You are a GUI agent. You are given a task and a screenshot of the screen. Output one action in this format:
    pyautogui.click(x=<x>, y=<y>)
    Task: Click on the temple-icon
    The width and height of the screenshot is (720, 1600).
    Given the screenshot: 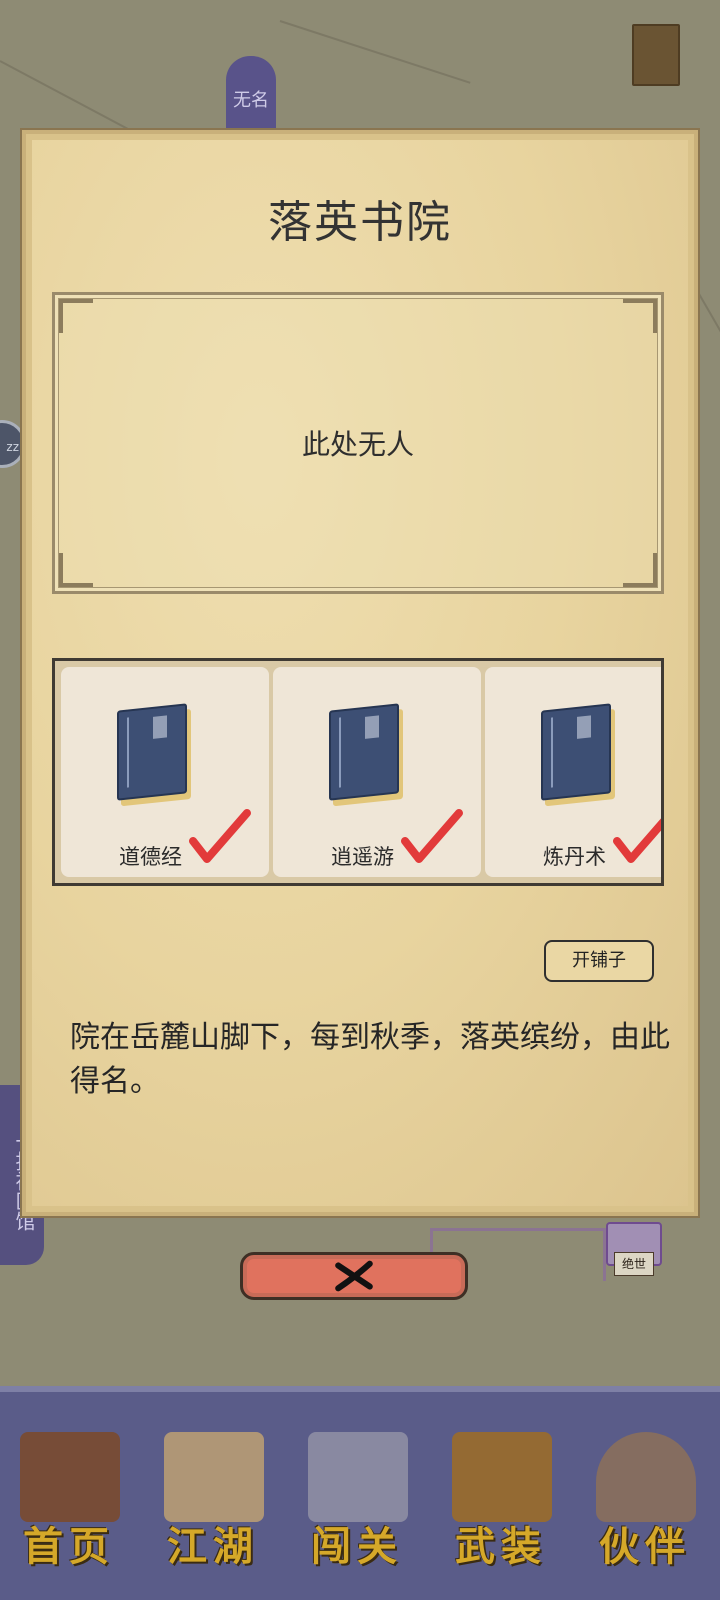 What is the action you would take?
    pyautogui.click(x=70, y=1477)
    